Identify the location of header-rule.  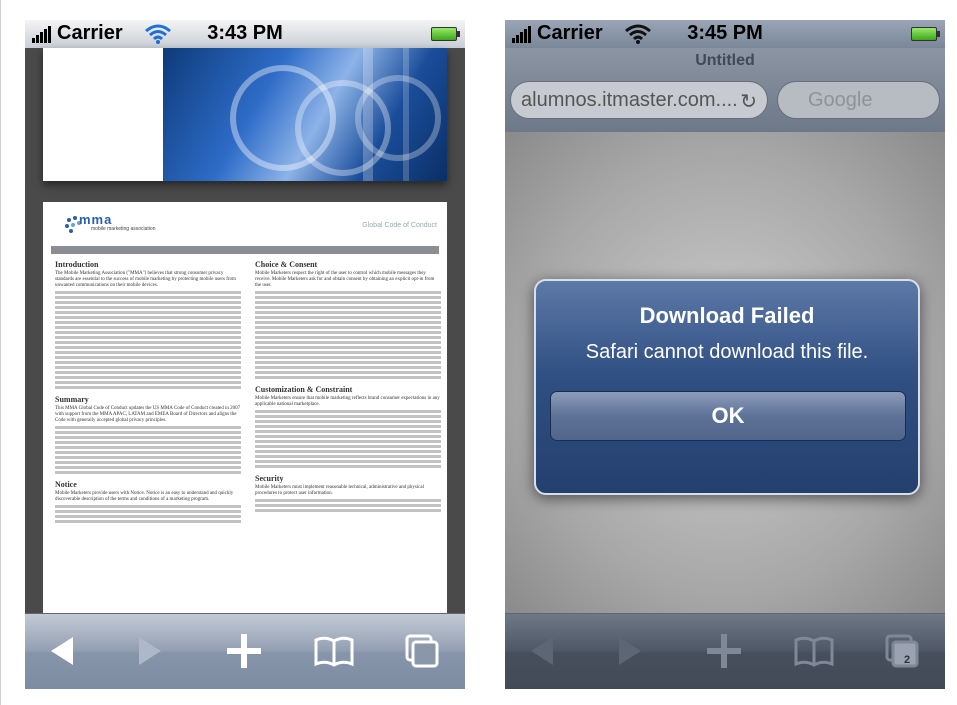
(245, 250).